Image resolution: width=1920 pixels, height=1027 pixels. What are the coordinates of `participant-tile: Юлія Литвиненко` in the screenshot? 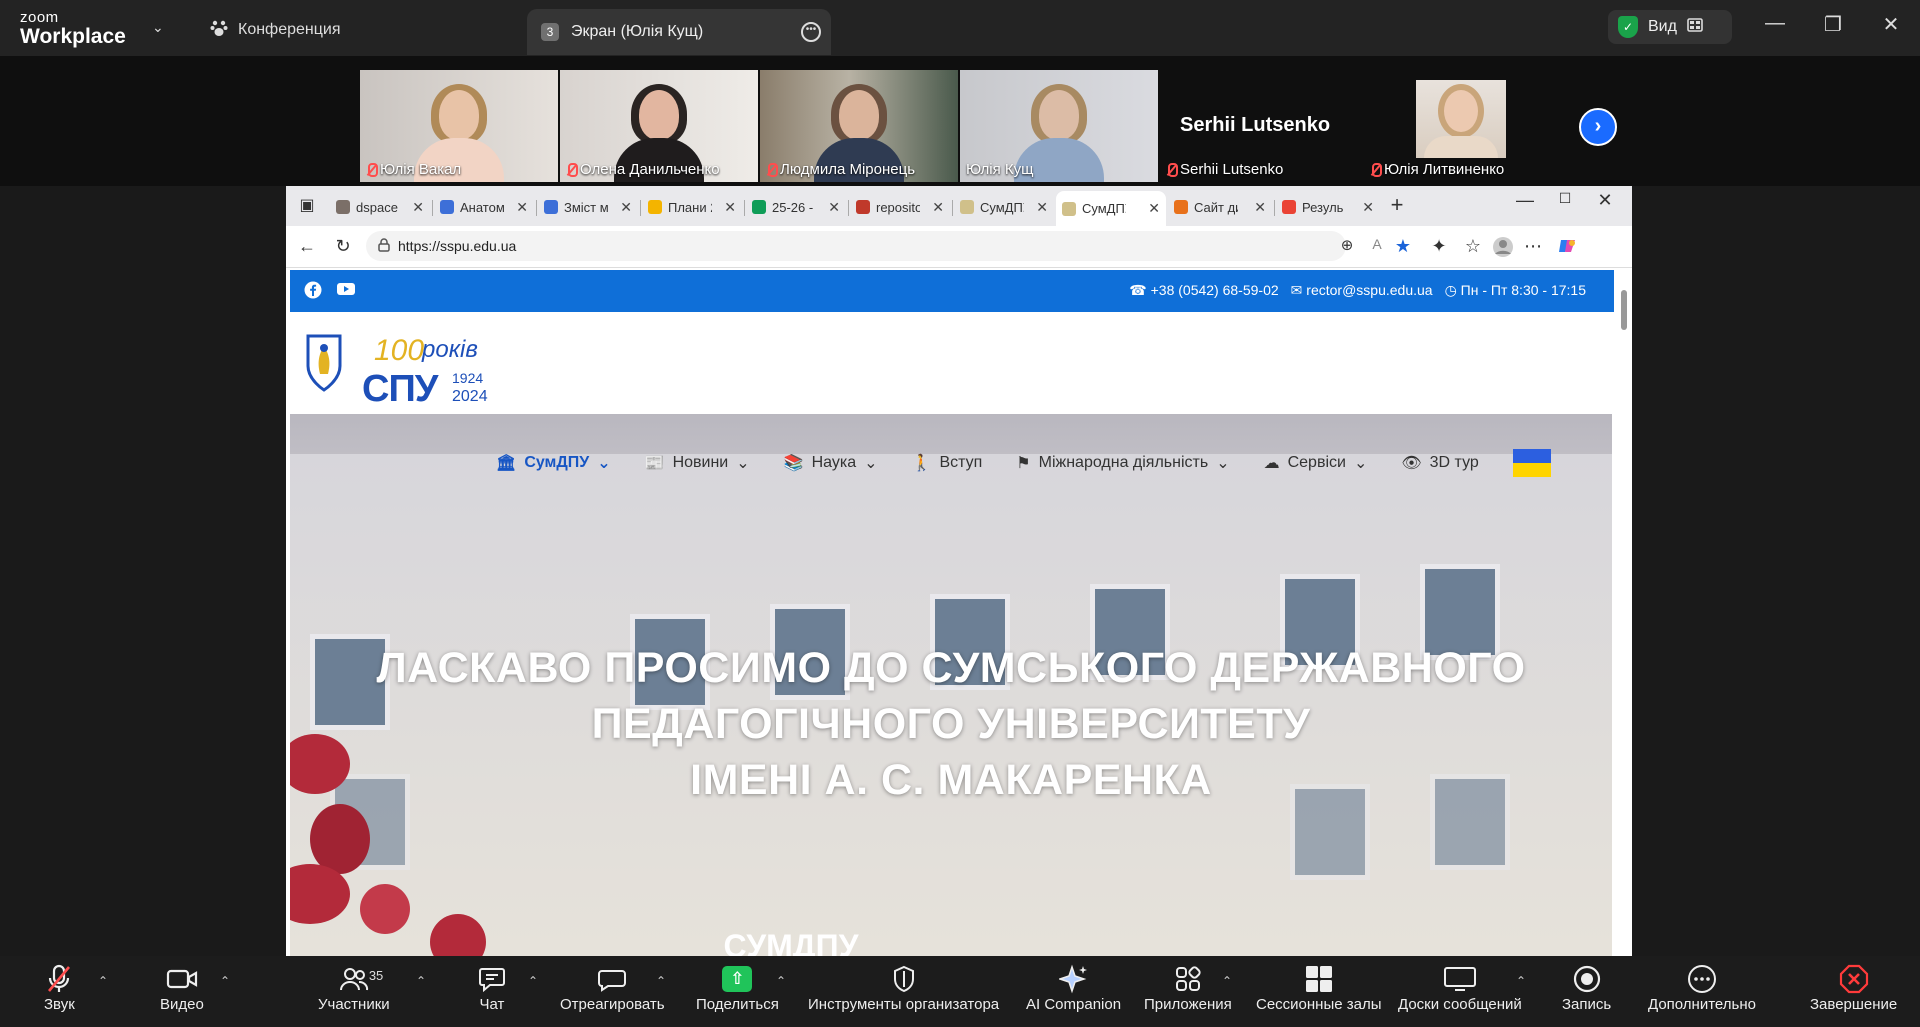 It's located at (1464, 126).